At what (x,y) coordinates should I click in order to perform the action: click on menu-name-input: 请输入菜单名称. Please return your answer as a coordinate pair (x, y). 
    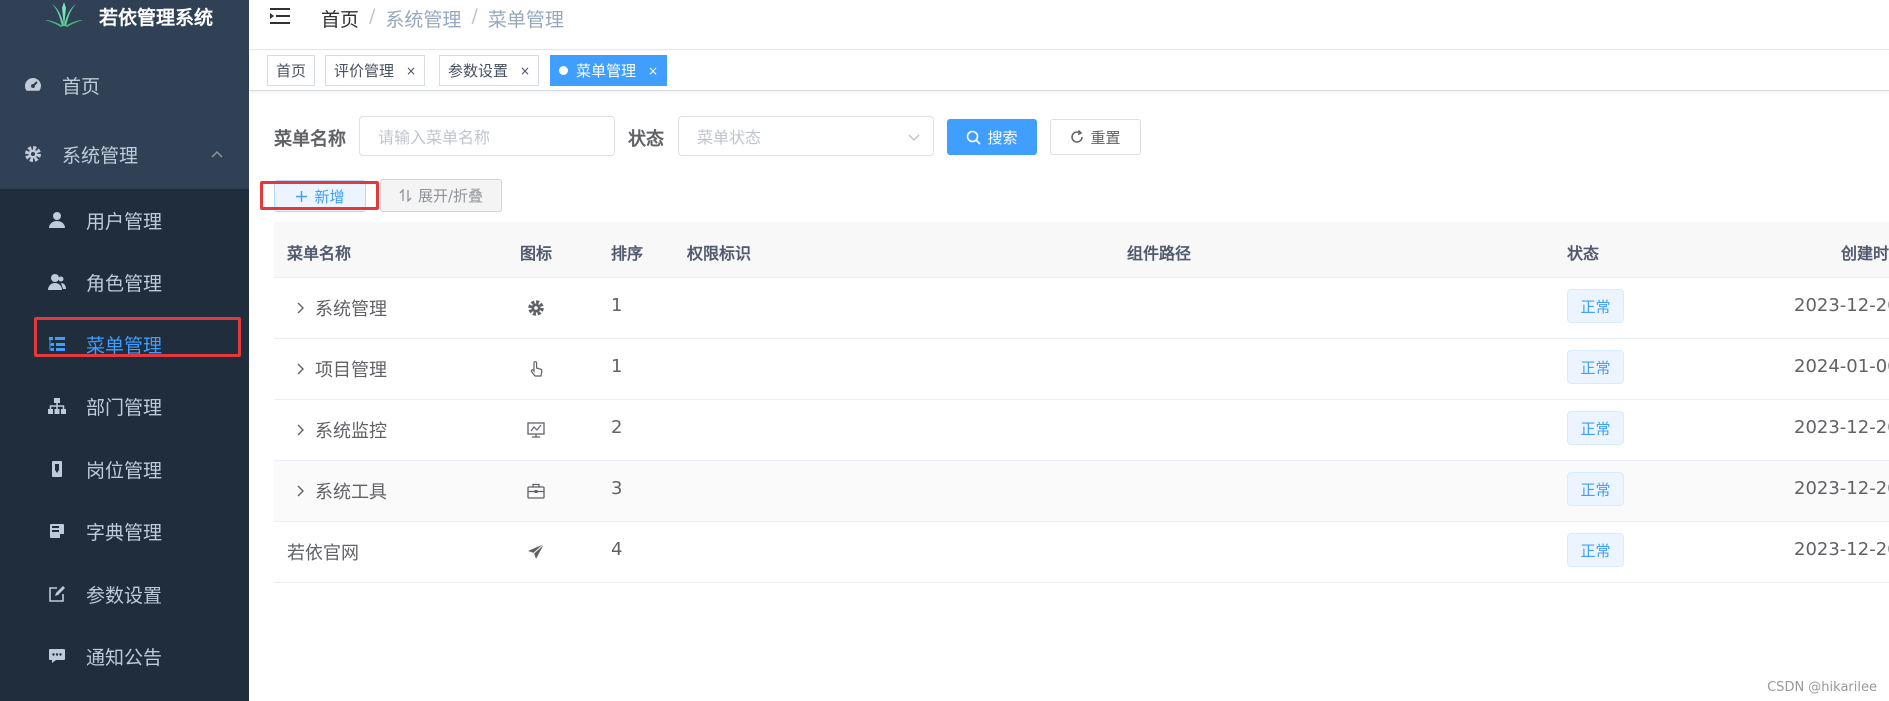
    Looking at the image, I should click on (487, 136).